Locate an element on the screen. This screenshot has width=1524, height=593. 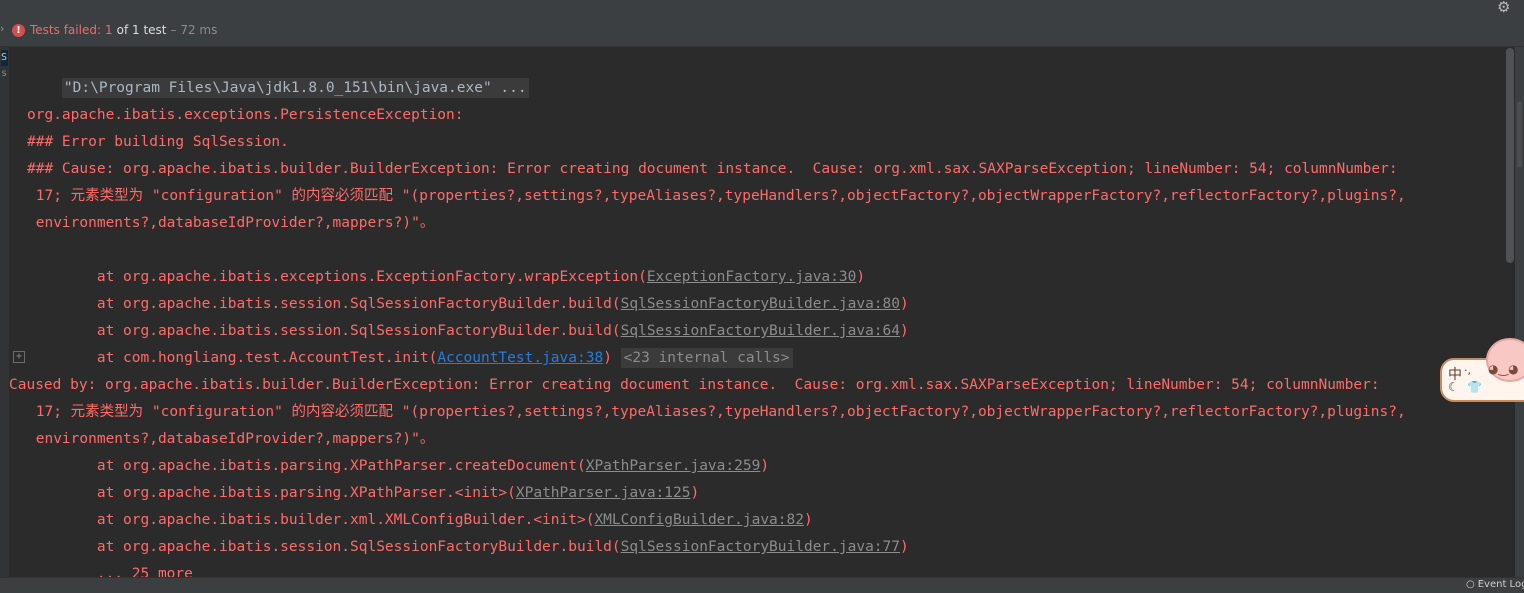
test-toolbar: › ! Tests failed: 1 of 1 test – 72 ms ⚙ is located at coordinates (762, 23).